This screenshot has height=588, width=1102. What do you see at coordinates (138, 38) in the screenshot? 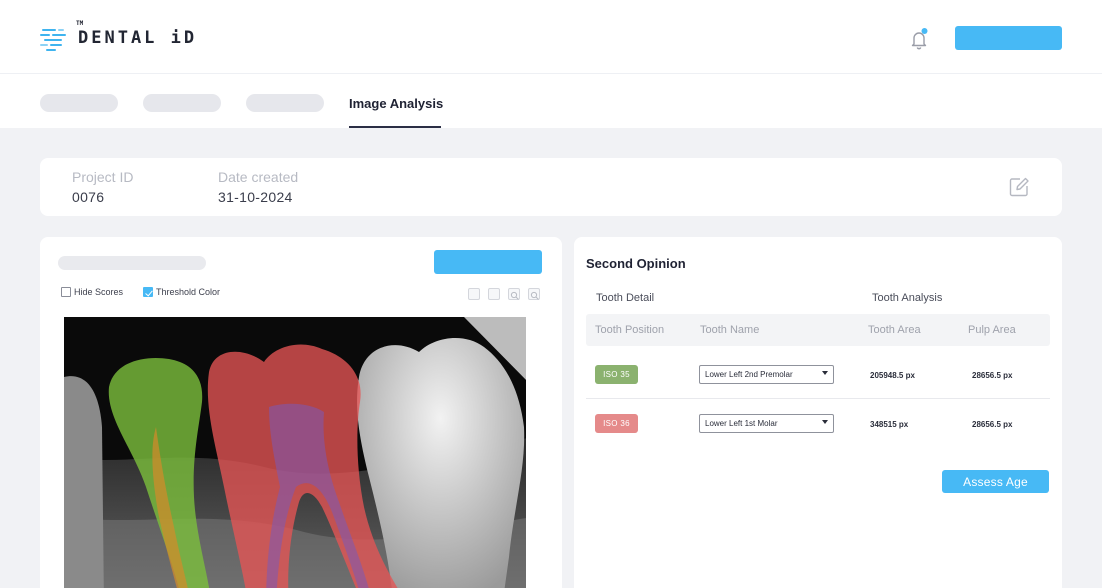
I see `brand-name-text: DENTAL iD` at bounding box center [138, 38].